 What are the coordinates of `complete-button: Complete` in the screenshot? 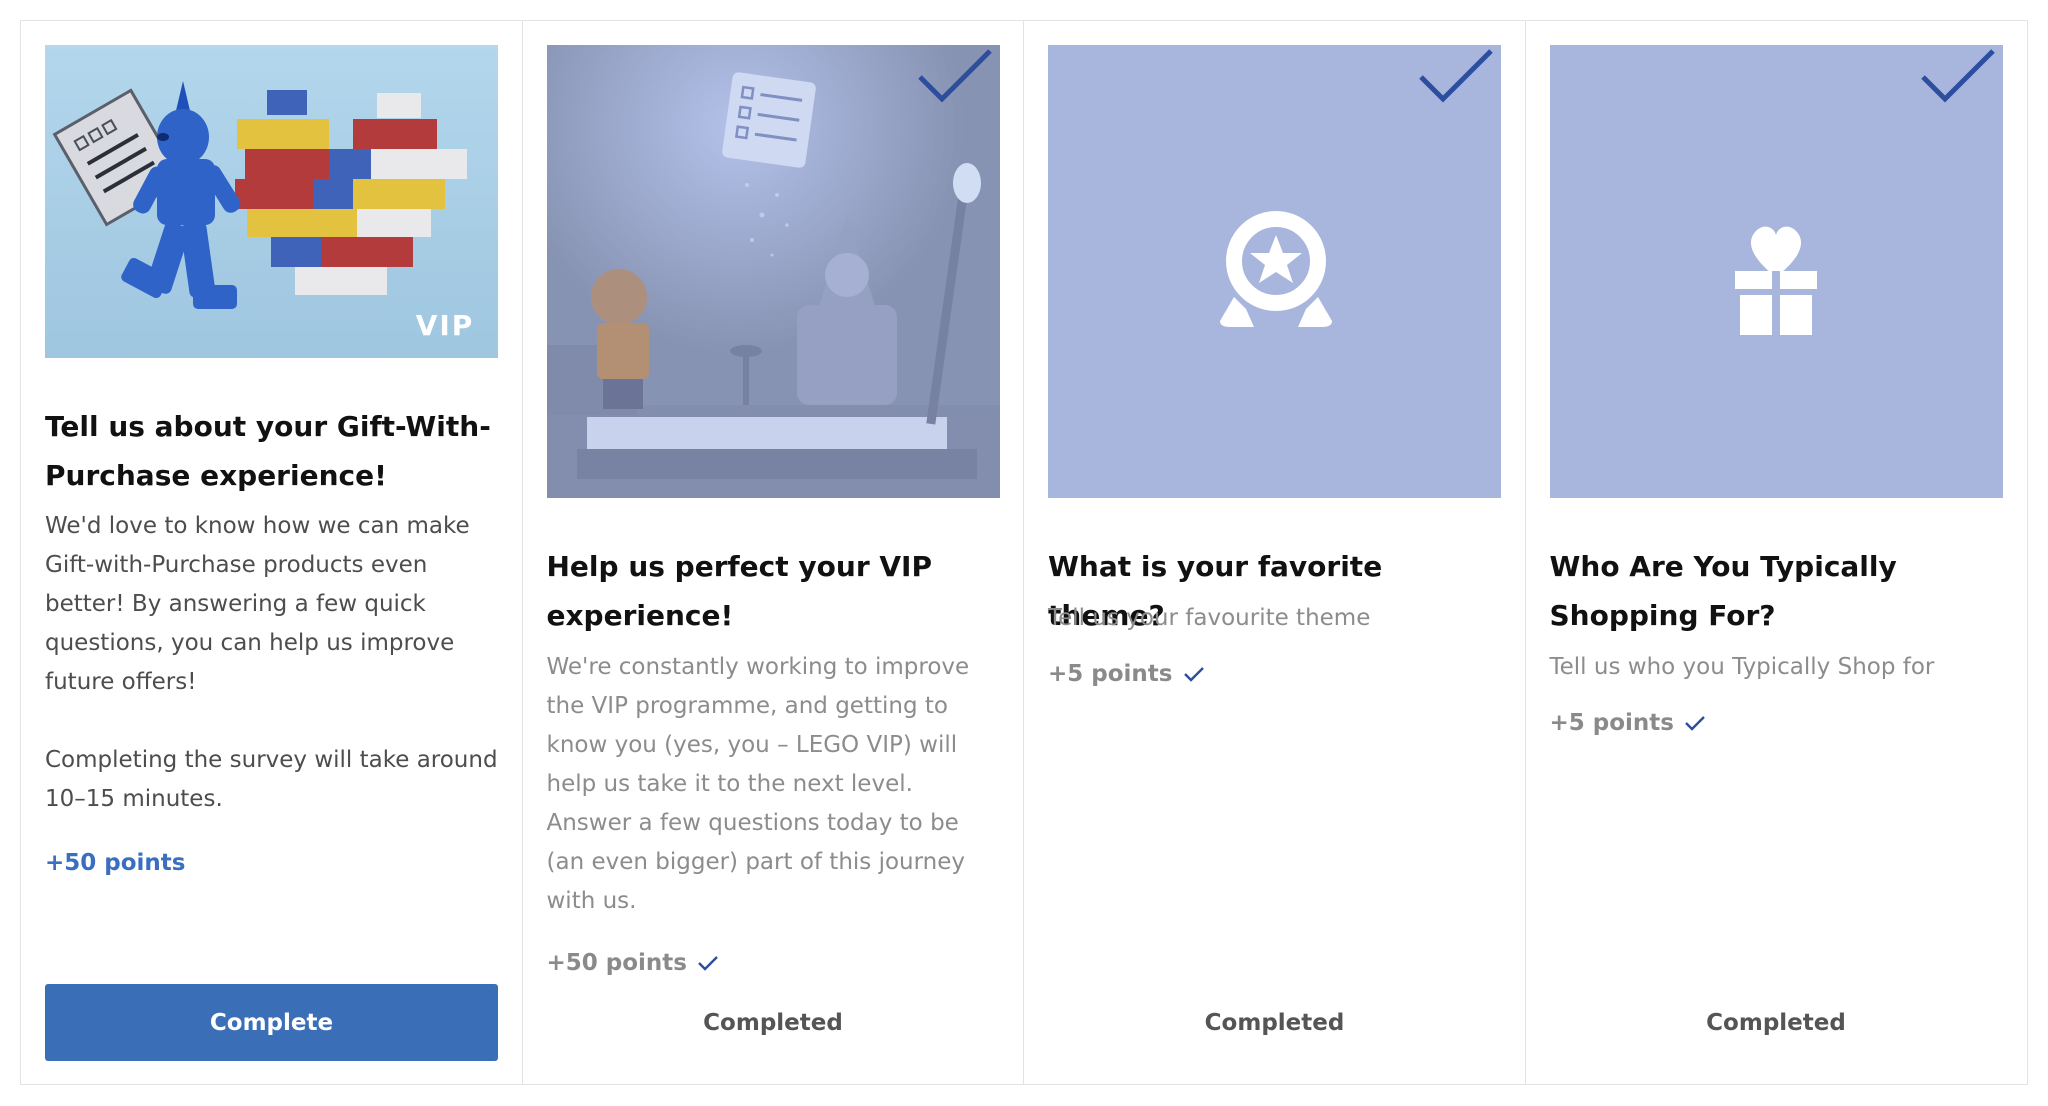 It's located at (271, 1022).